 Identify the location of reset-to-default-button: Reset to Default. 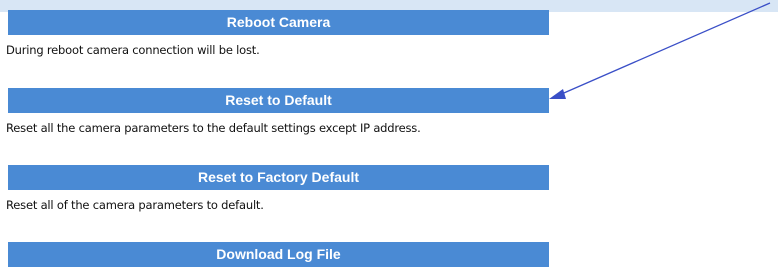
(278, 100).